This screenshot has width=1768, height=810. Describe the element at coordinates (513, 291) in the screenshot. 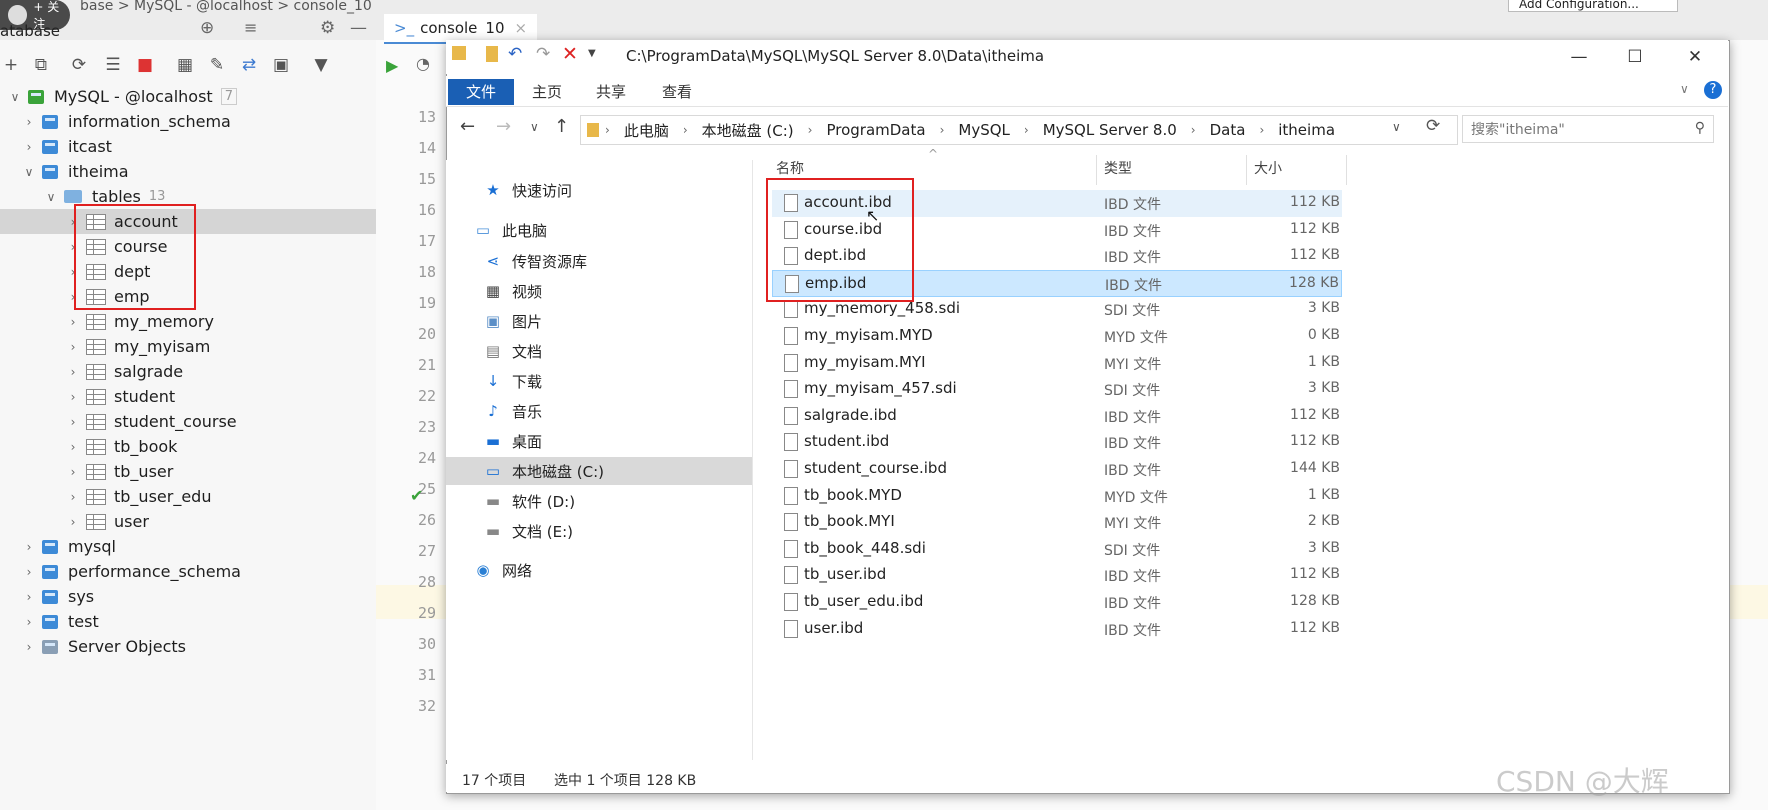

I see `nav-item: ▦ 视频` at that location.